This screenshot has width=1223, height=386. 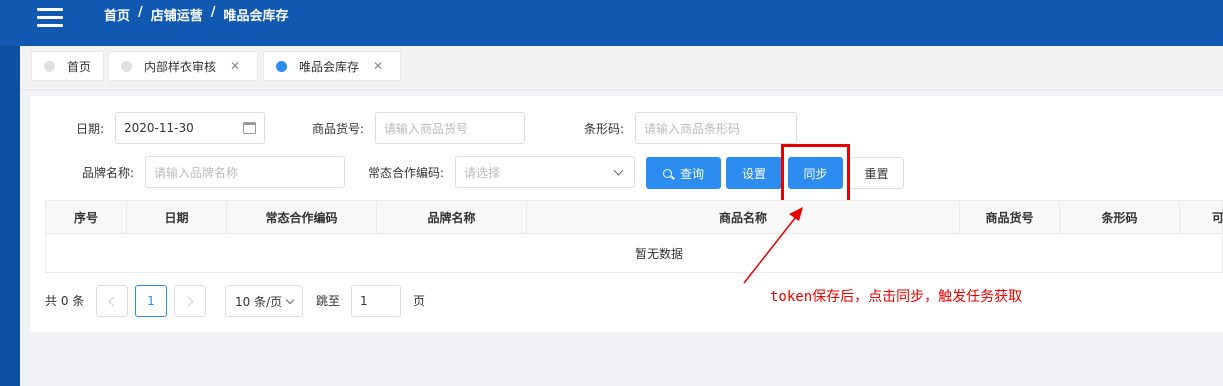 I want to click on annotation-arrow-head, so click(x=796, y=214).